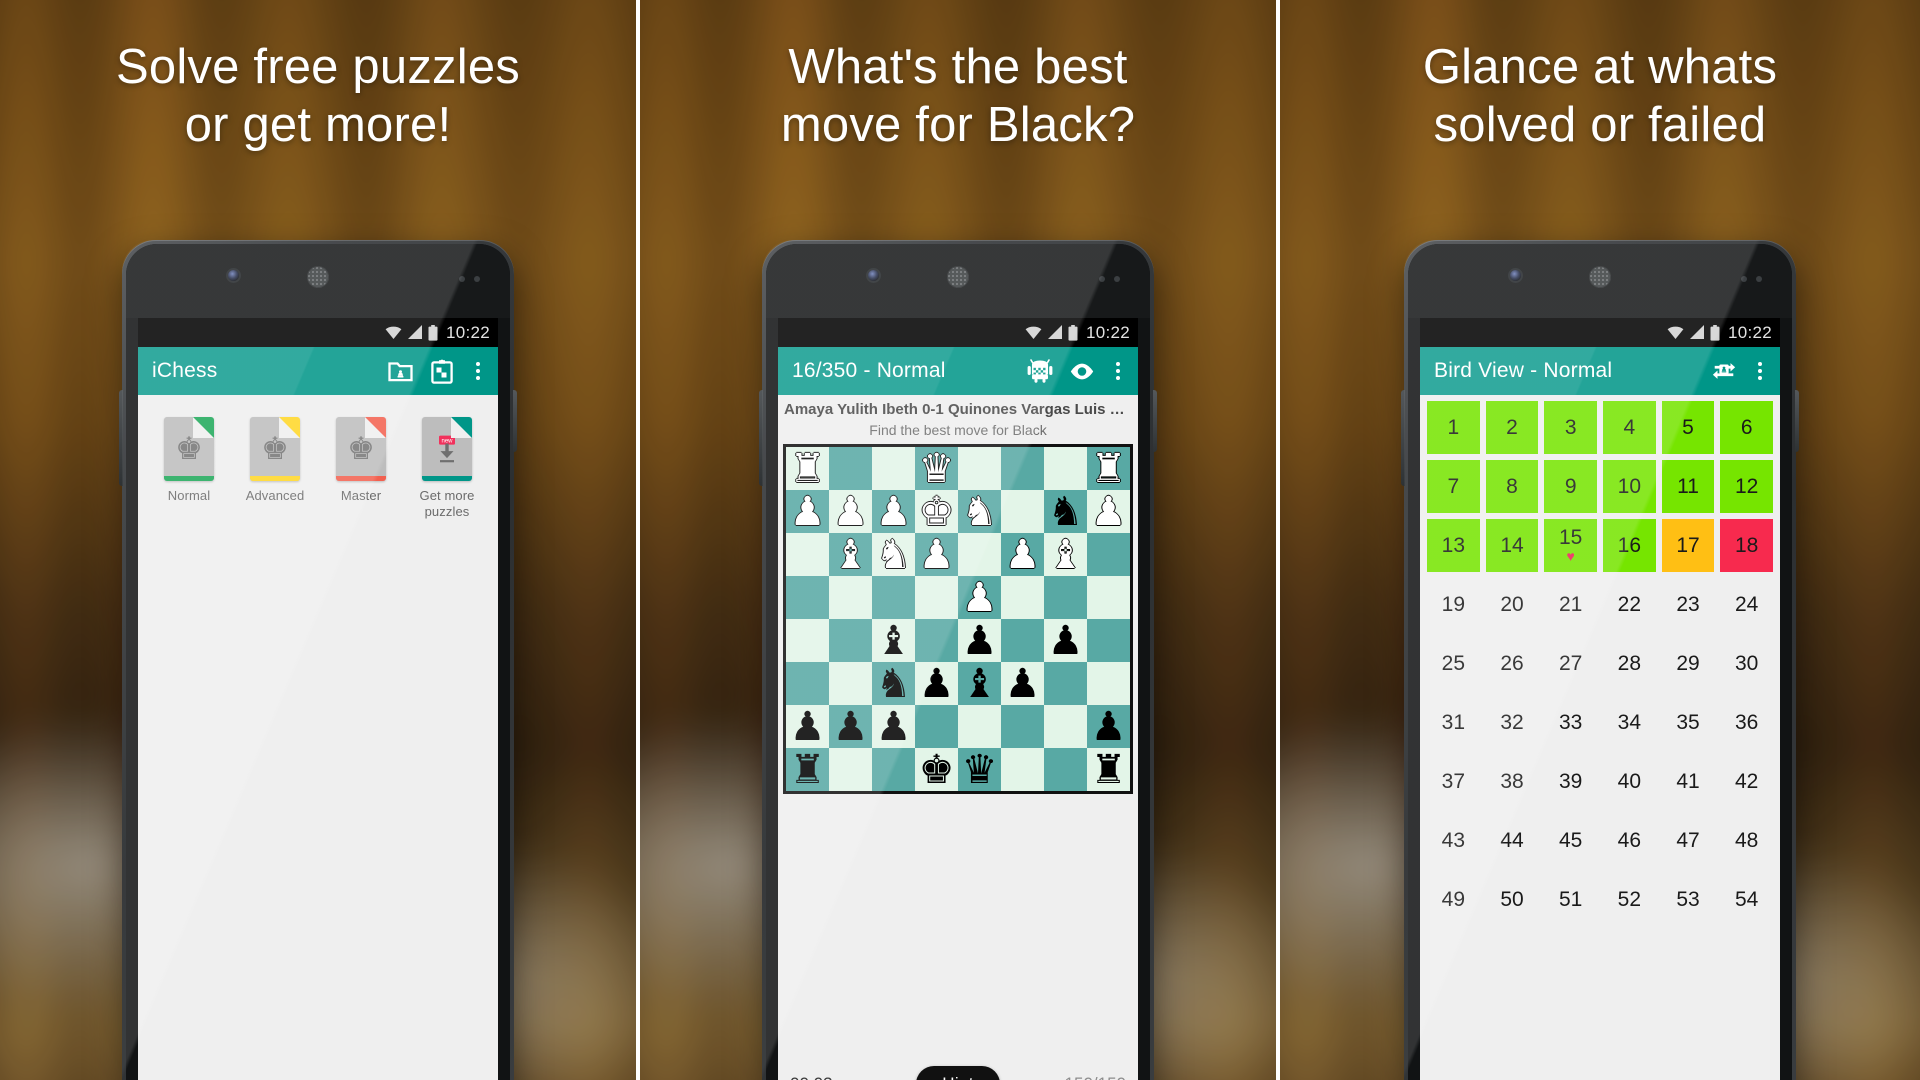 This screenshot has height=1080, width=1920. Describe the element at coordinates (1629, 722) in the screenshot. I see `bird-view-cell: 34` at that location.